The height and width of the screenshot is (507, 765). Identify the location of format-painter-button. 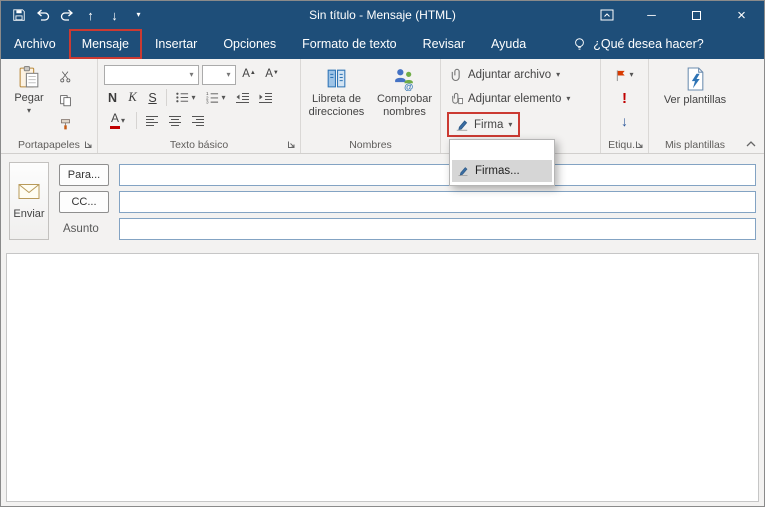
(65, 124).